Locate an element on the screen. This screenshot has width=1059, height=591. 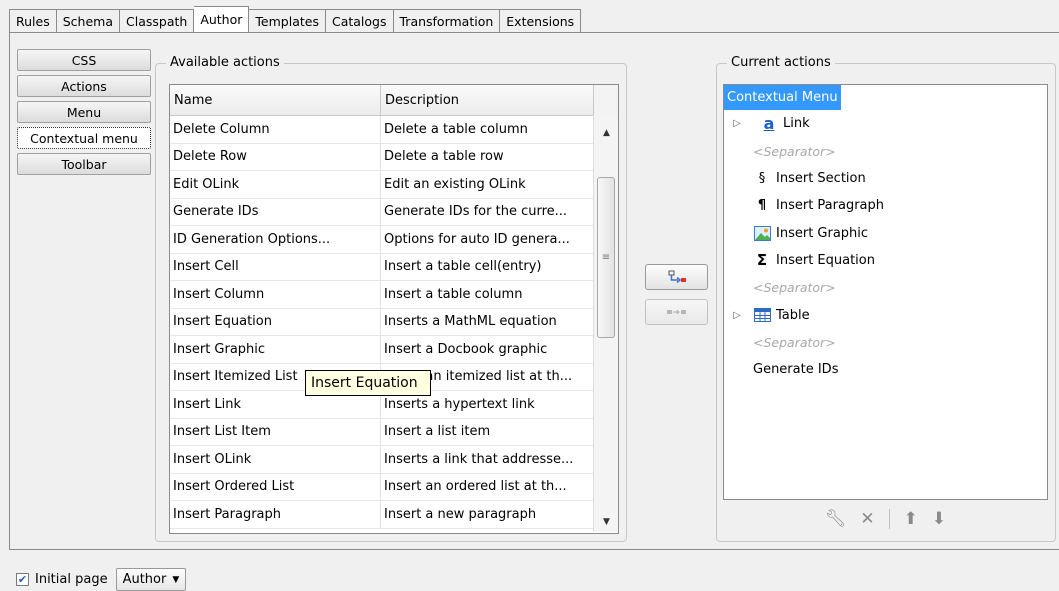
action-description-cell: Delete a table column is located at coordinates (456, 129).